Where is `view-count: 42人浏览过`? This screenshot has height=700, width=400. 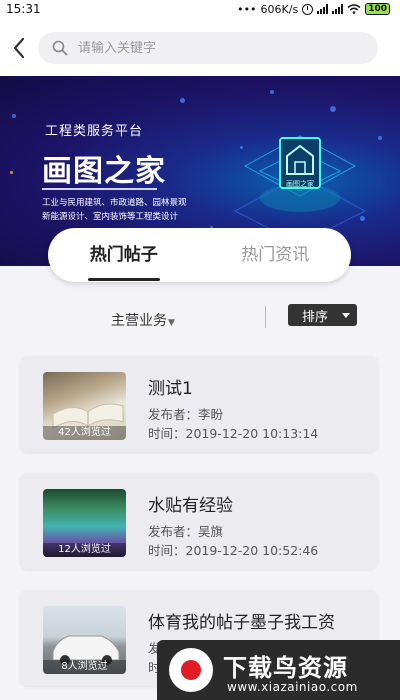 view-count: 42人浏览过 is located at coordinates (84, 433).